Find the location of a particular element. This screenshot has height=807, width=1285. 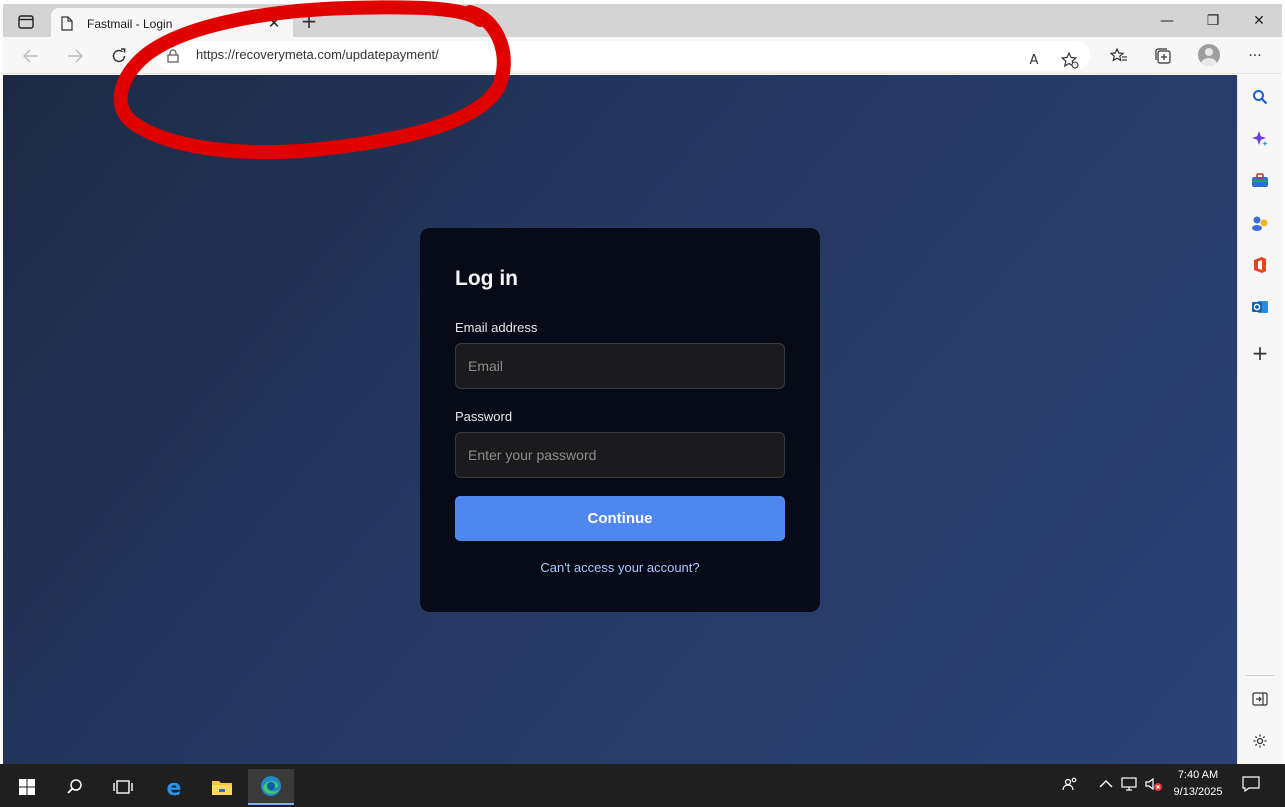

back-button is located at coordinates (31, 56).